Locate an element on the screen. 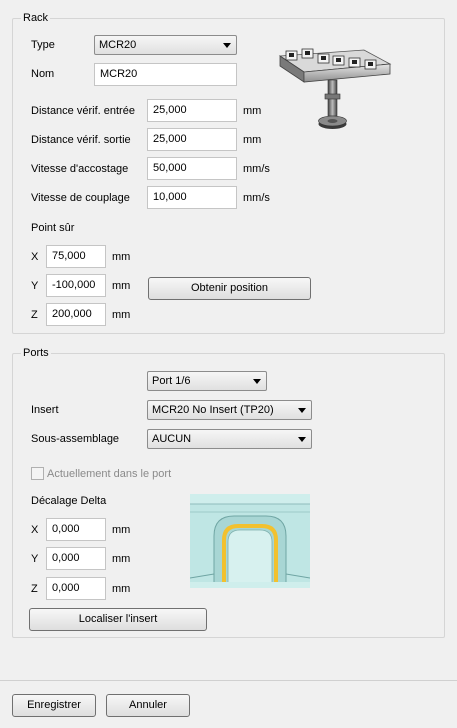  safe-y-field: -100,000 is located at coordinates (76, 285).